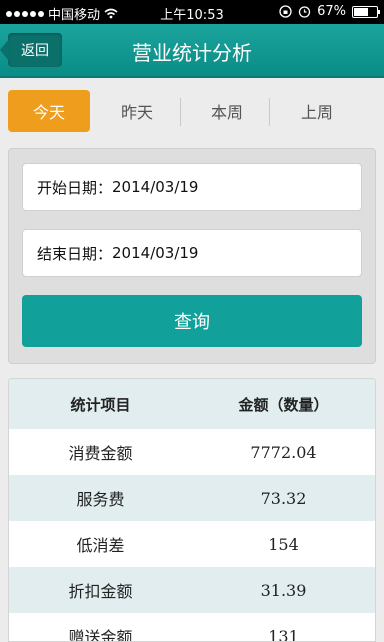  What do you see at coordinates (100, 404) in the screenshot?
I see `column-header-item: 统计项目` at bounding box center [100, 404].